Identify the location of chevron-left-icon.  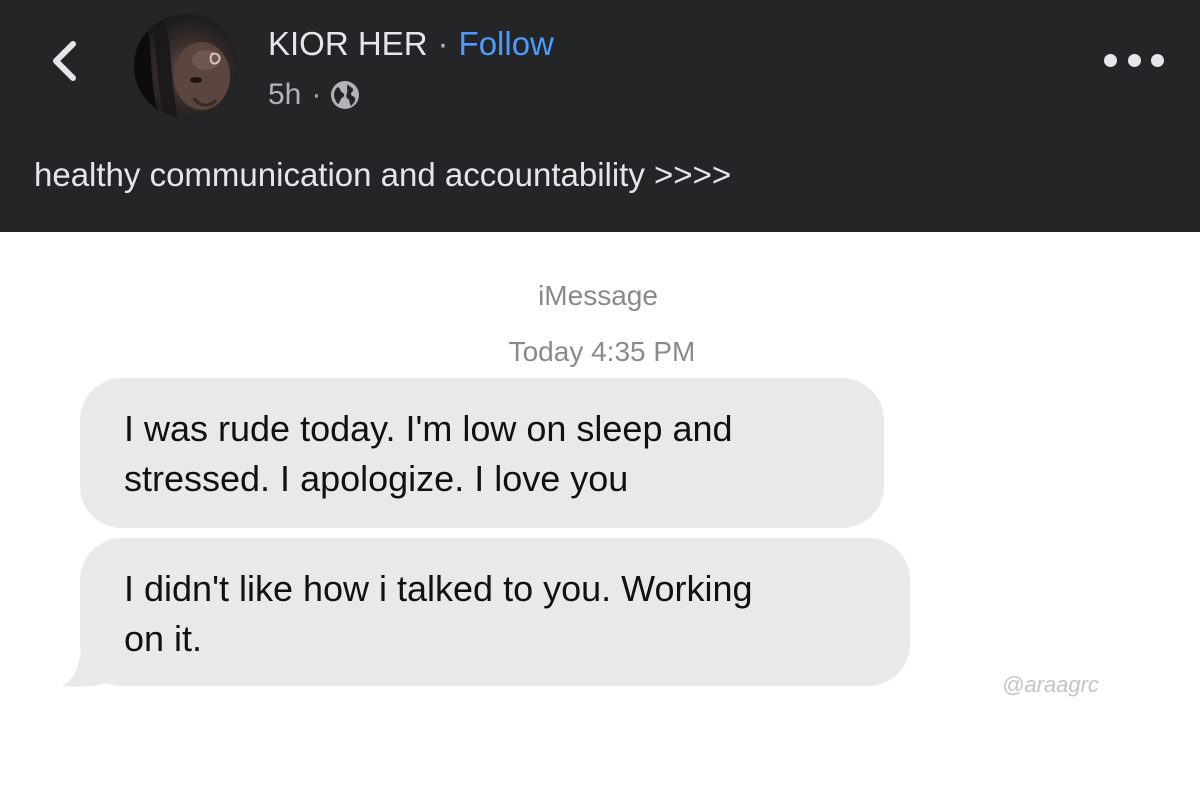
(64, 61).